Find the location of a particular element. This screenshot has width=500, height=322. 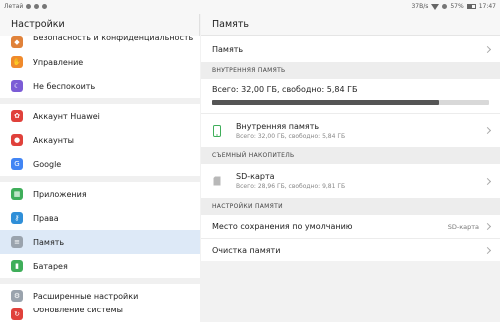

sidebar-item-label: Расширенные настройки is located at coordinates (86, 296).